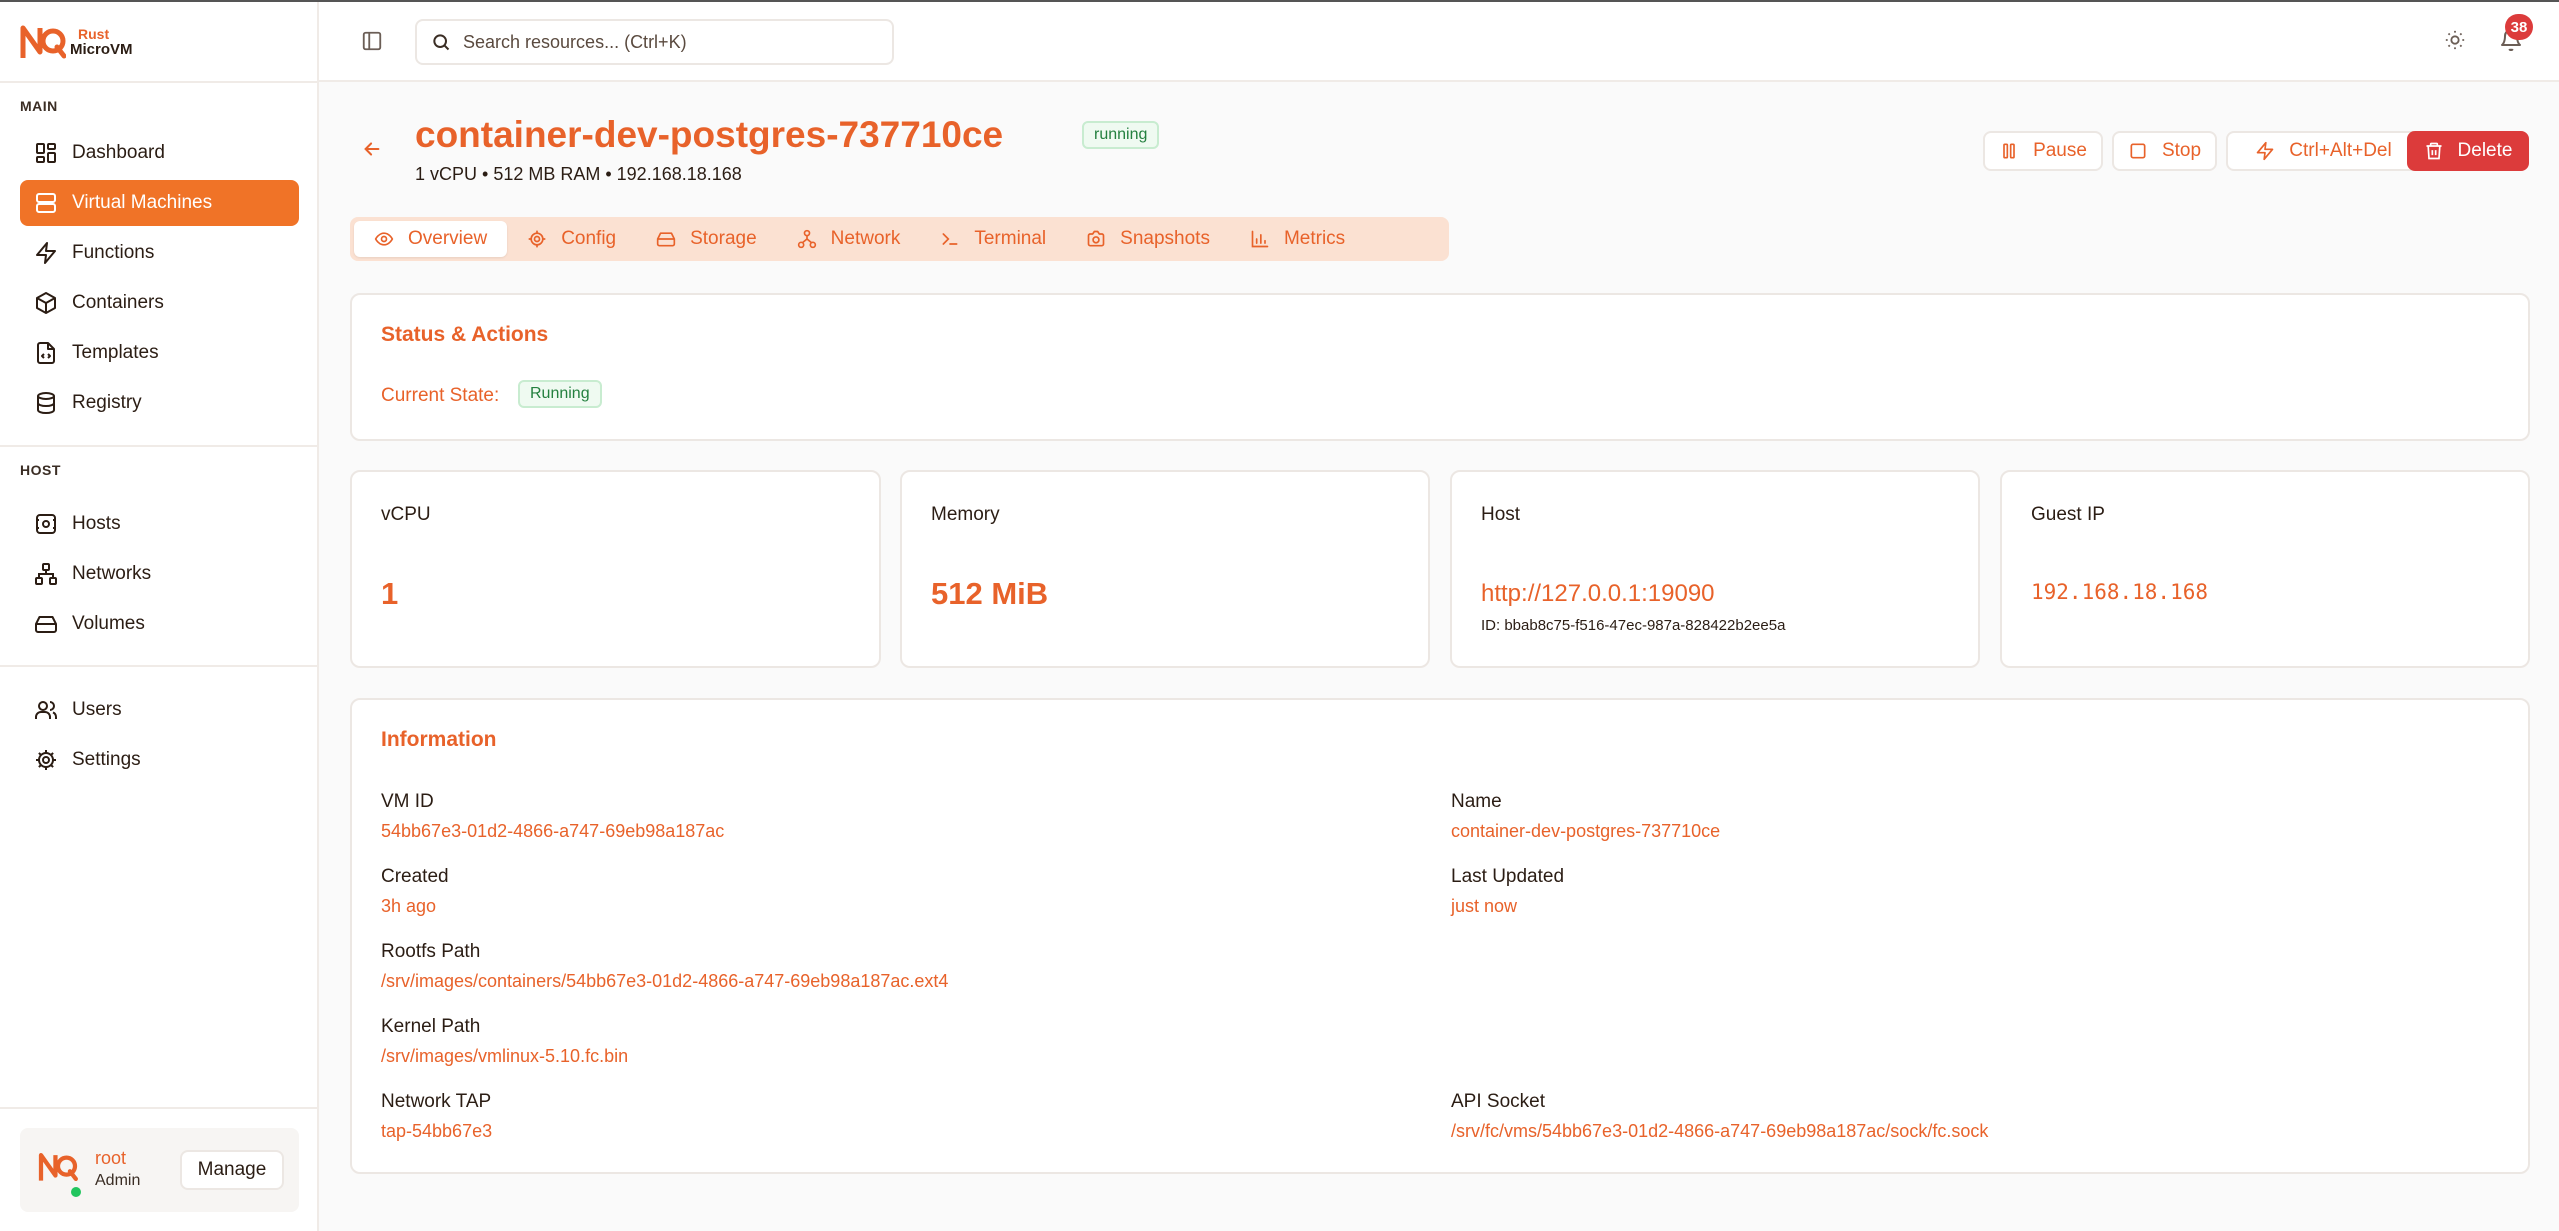 The image size is (2559, 1231). Describe the element at coordinates (46, 353) in the screenshot. I see `file-code-icon` at that location.